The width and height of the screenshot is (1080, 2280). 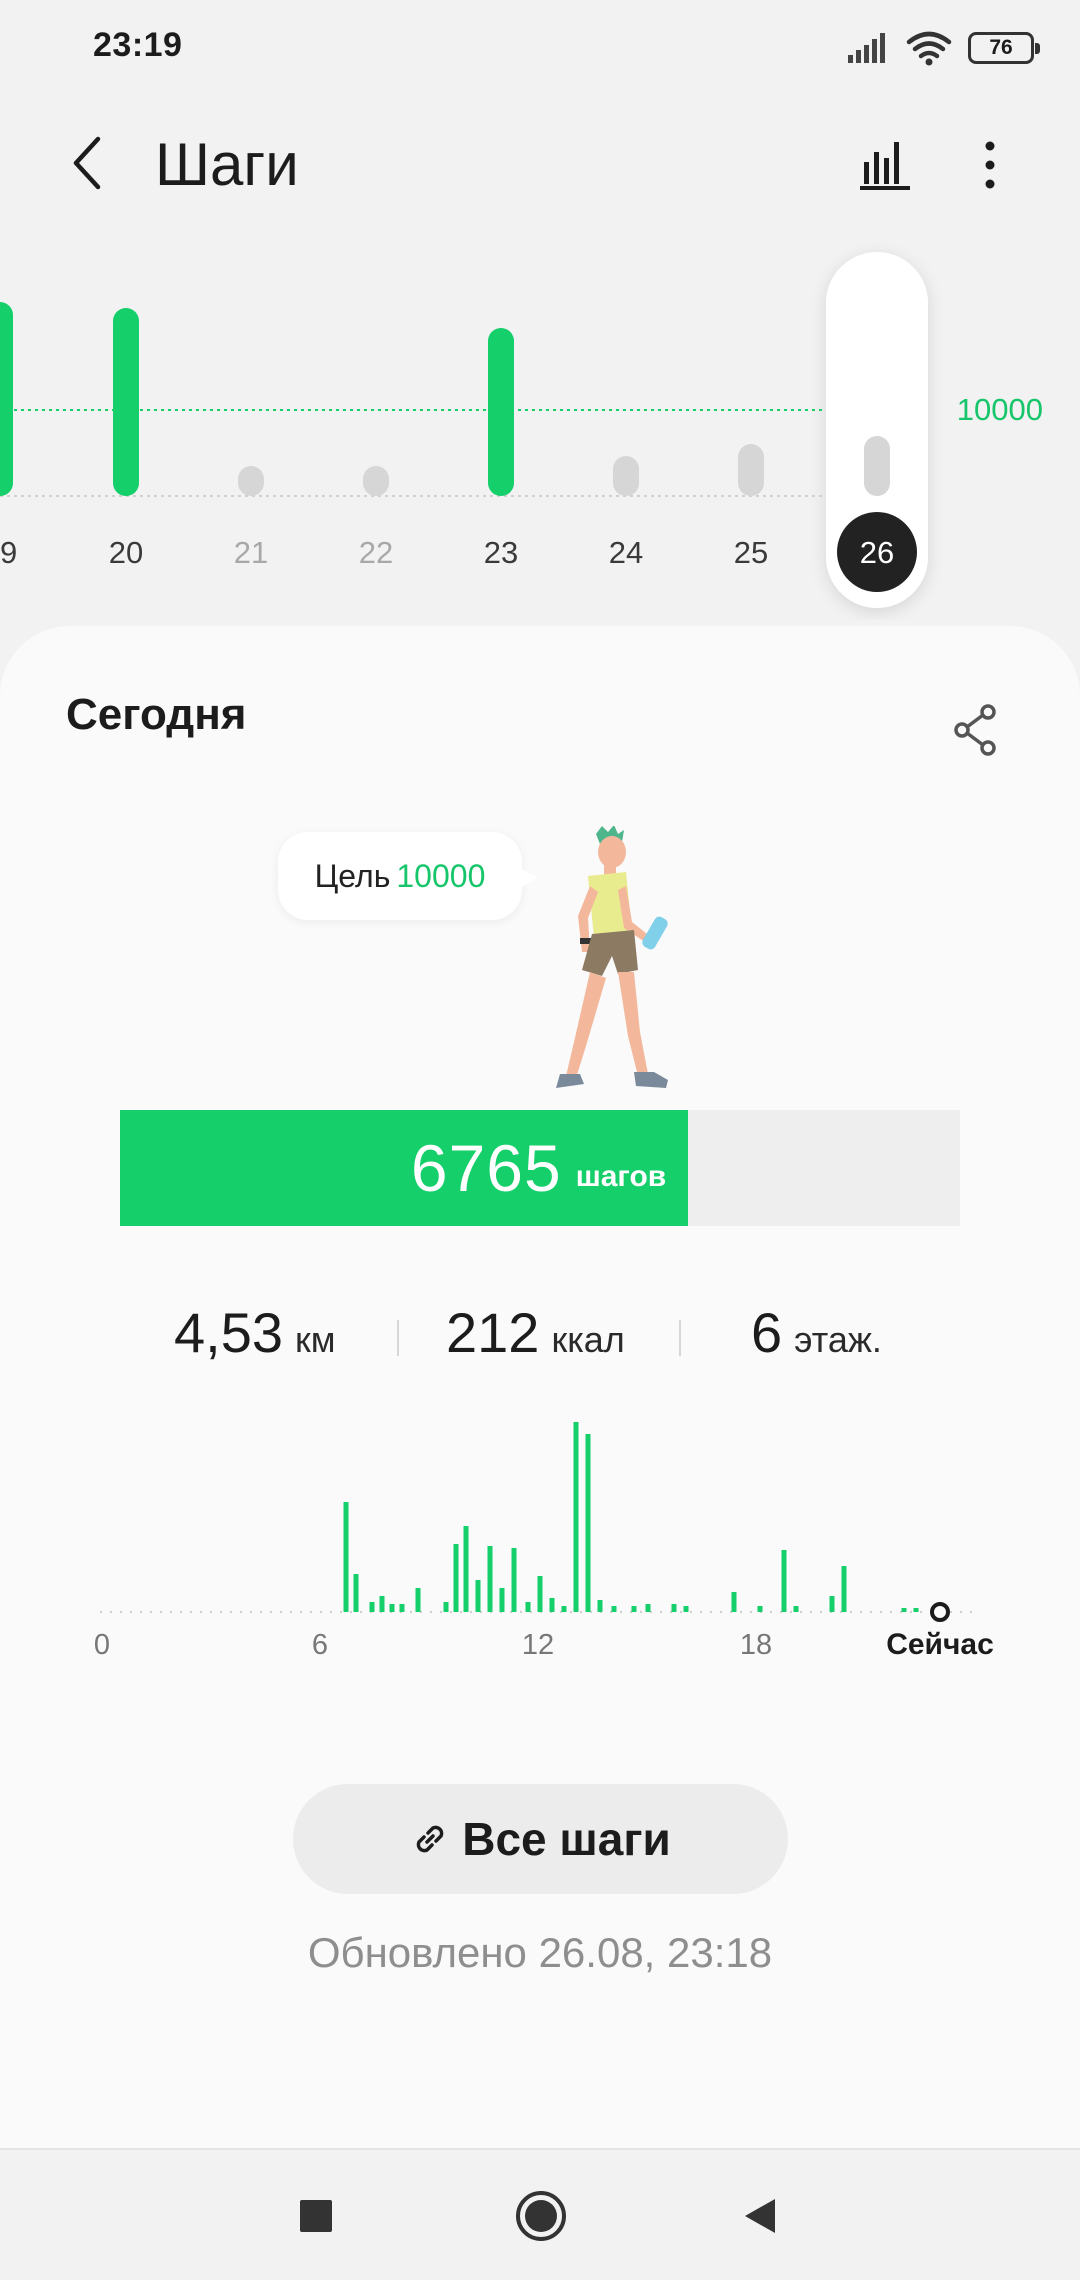 What do you see at coordinates (540, 1952) in the screenshot?
I see `updated-timestamp: Обновлено 26.08, 23:18` at bounding box center [540, 1952].